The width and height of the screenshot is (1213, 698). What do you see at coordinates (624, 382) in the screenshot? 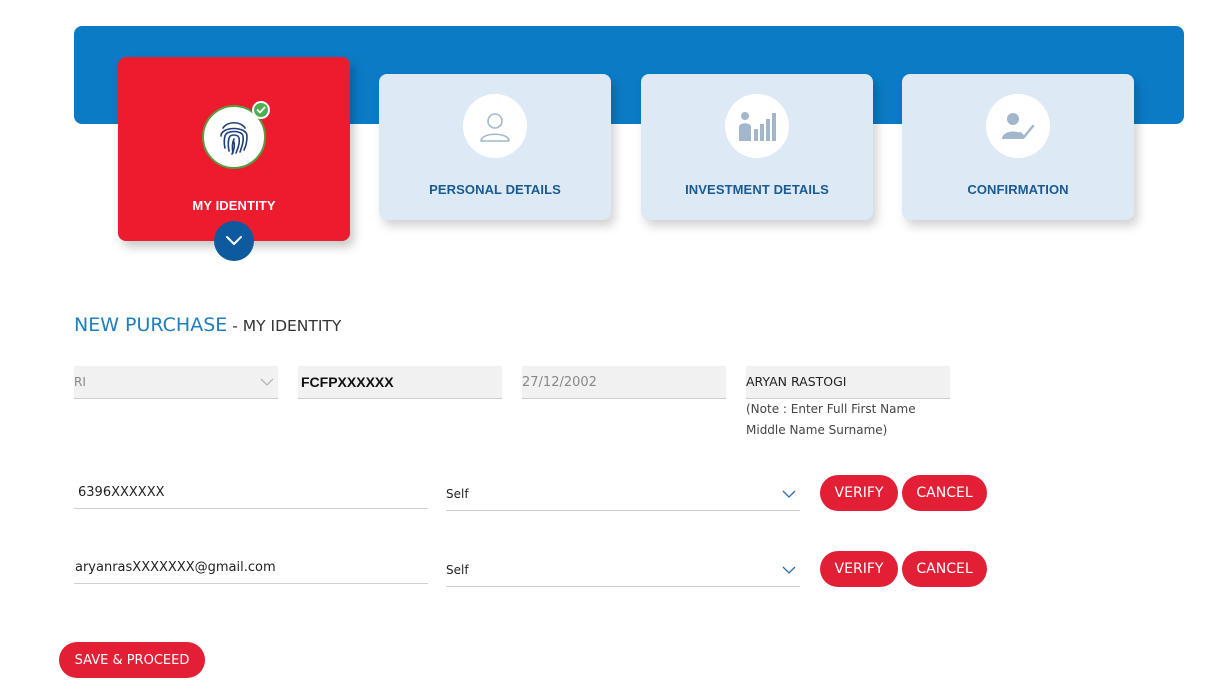
I see `dob-field: 27/12/2002` at bounding box center [624, 382].